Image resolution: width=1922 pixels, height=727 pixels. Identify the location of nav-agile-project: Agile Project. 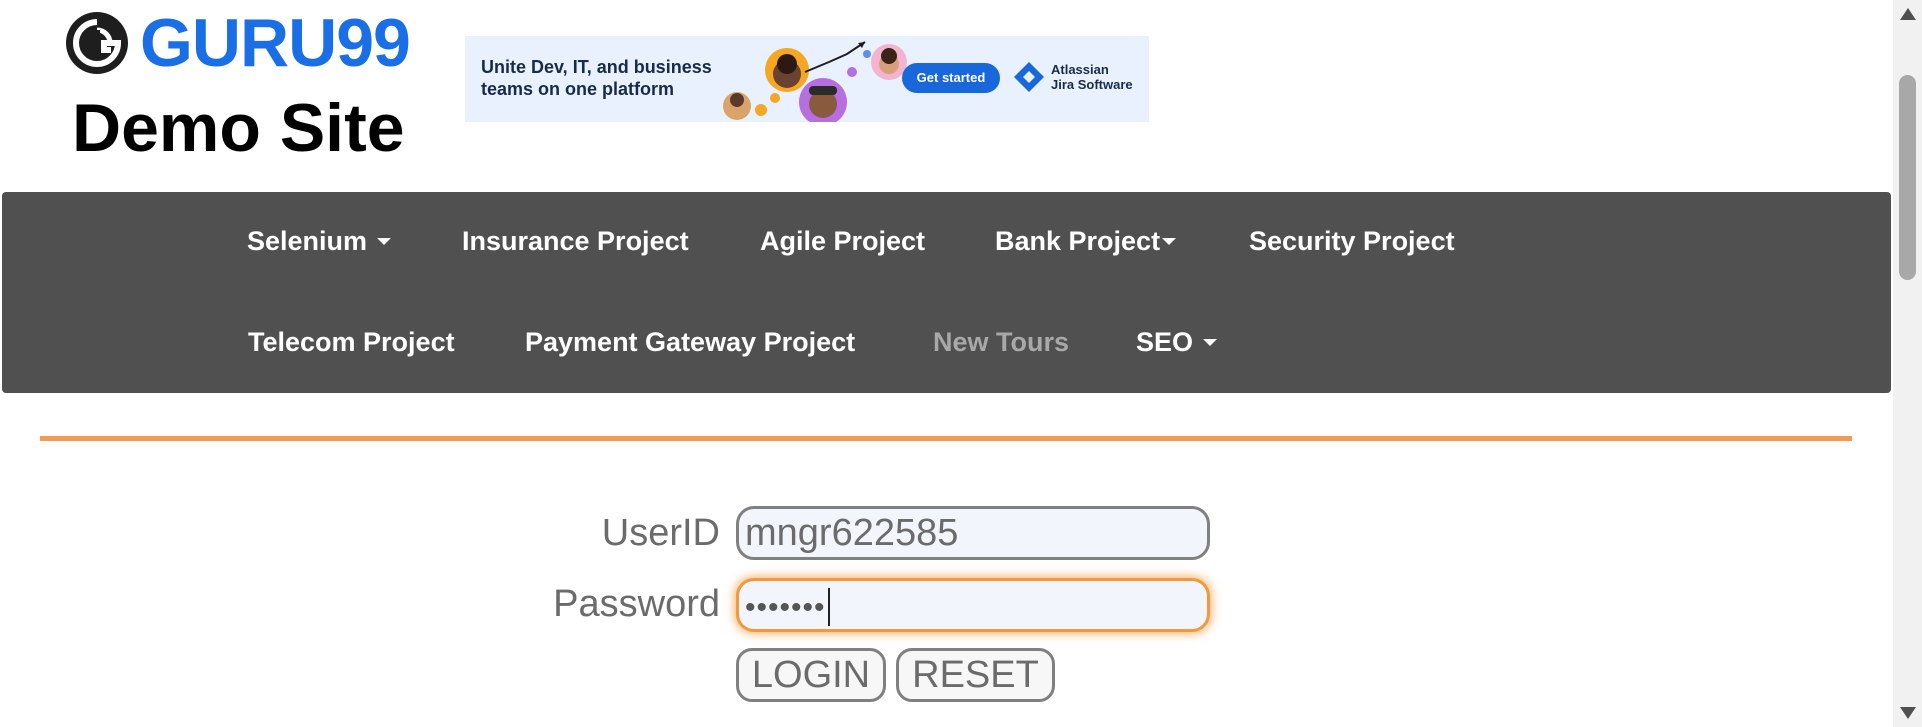
(842, 241).